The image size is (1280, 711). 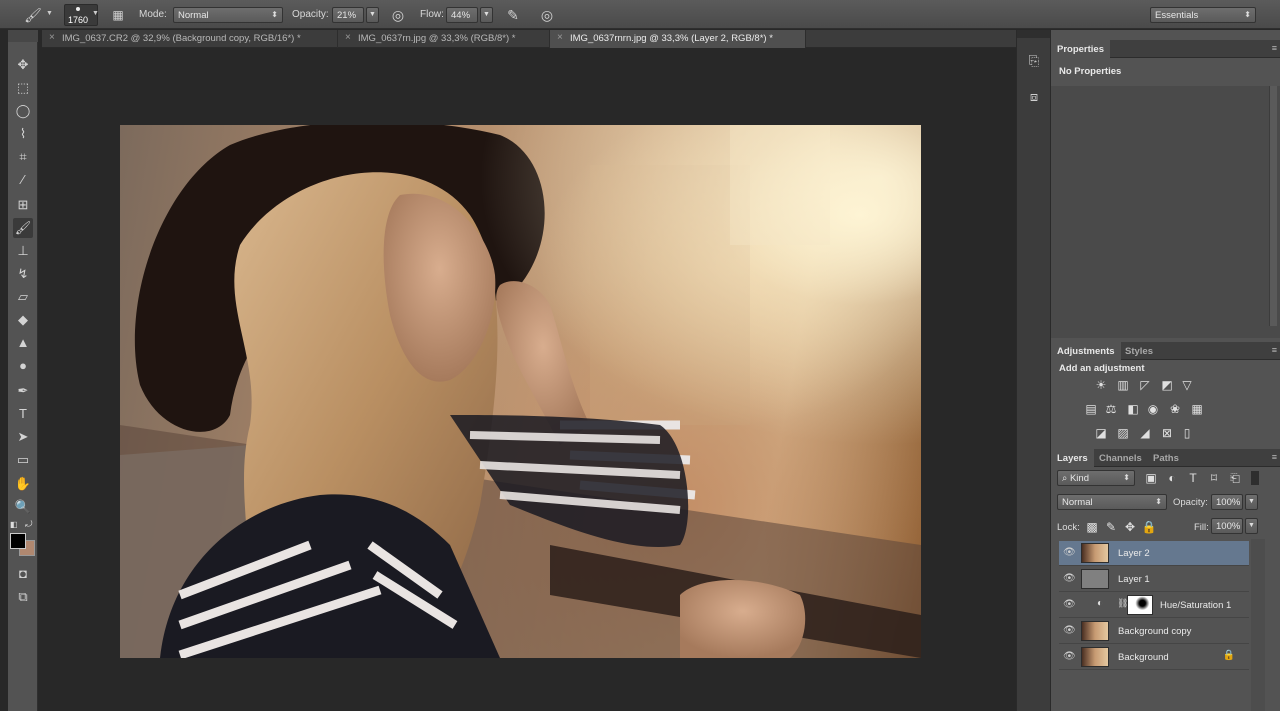 What do you see at coordinates (398, 15) in the screenshot?
I see `tablet-pressure-opacity-icon: ◎` at bounding box center [398, 15].